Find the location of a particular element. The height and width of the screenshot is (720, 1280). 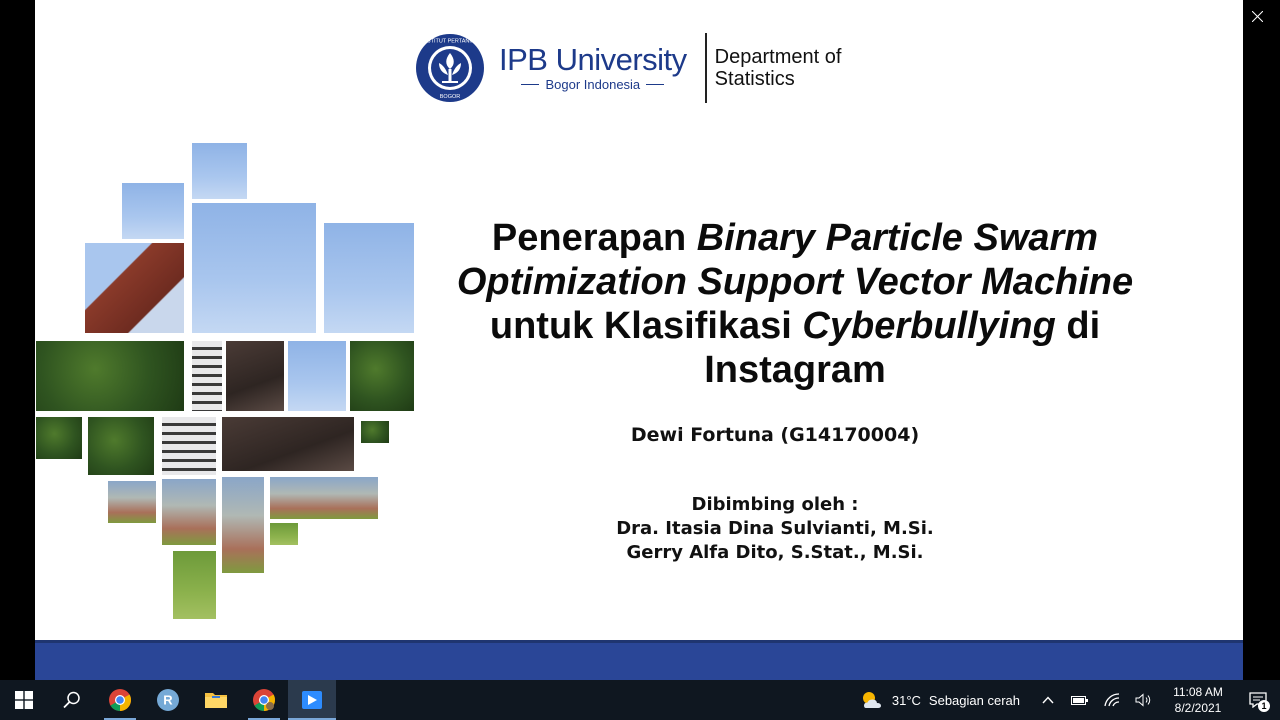

r-icon: R is located at coordinates (168, 700).